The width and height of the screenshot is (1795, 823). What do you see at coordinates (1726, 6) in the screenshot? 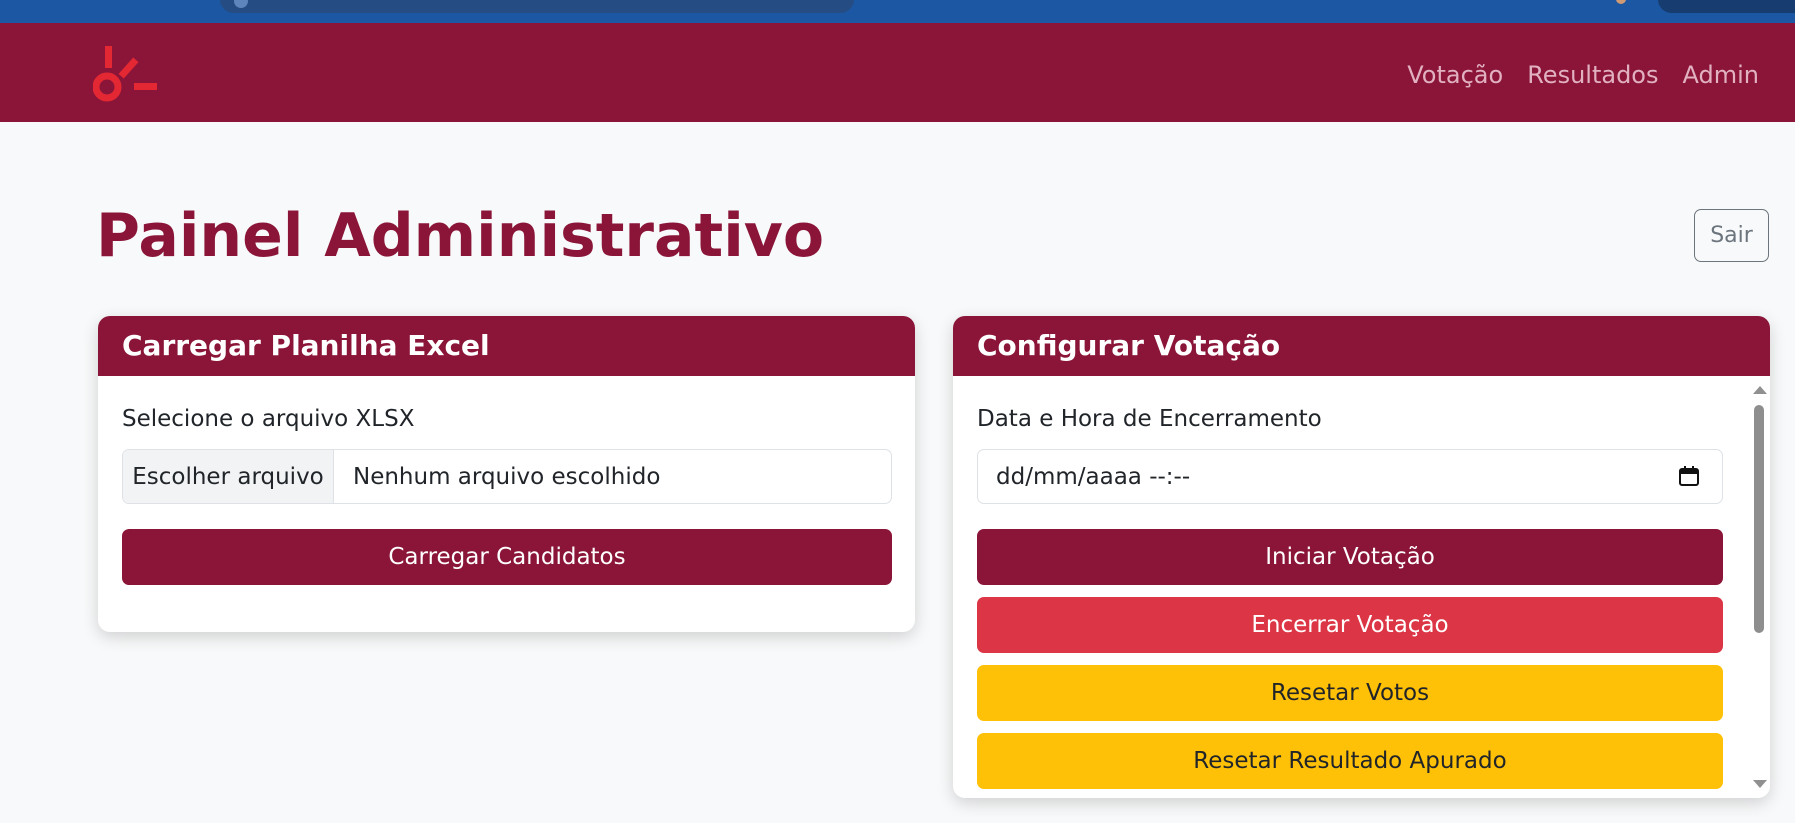
I see `profile-button` at bounding box center [1726, 6].